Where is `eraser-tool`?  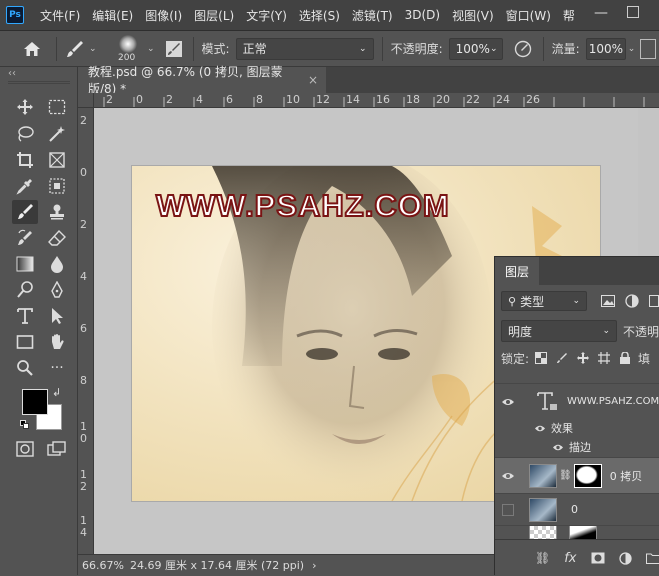
eraser-tool is located at coordinates (57, 238).